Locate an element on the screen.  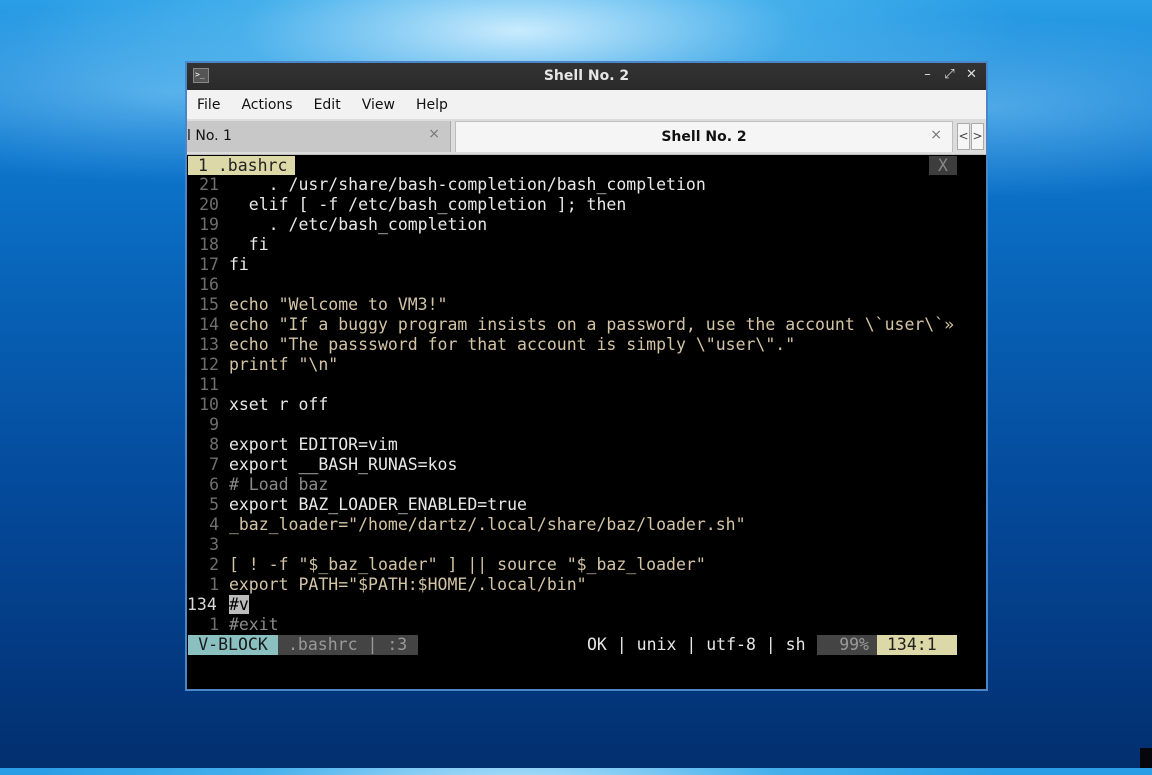
code-line: 1 #exit is located at coordinates (244, 624).